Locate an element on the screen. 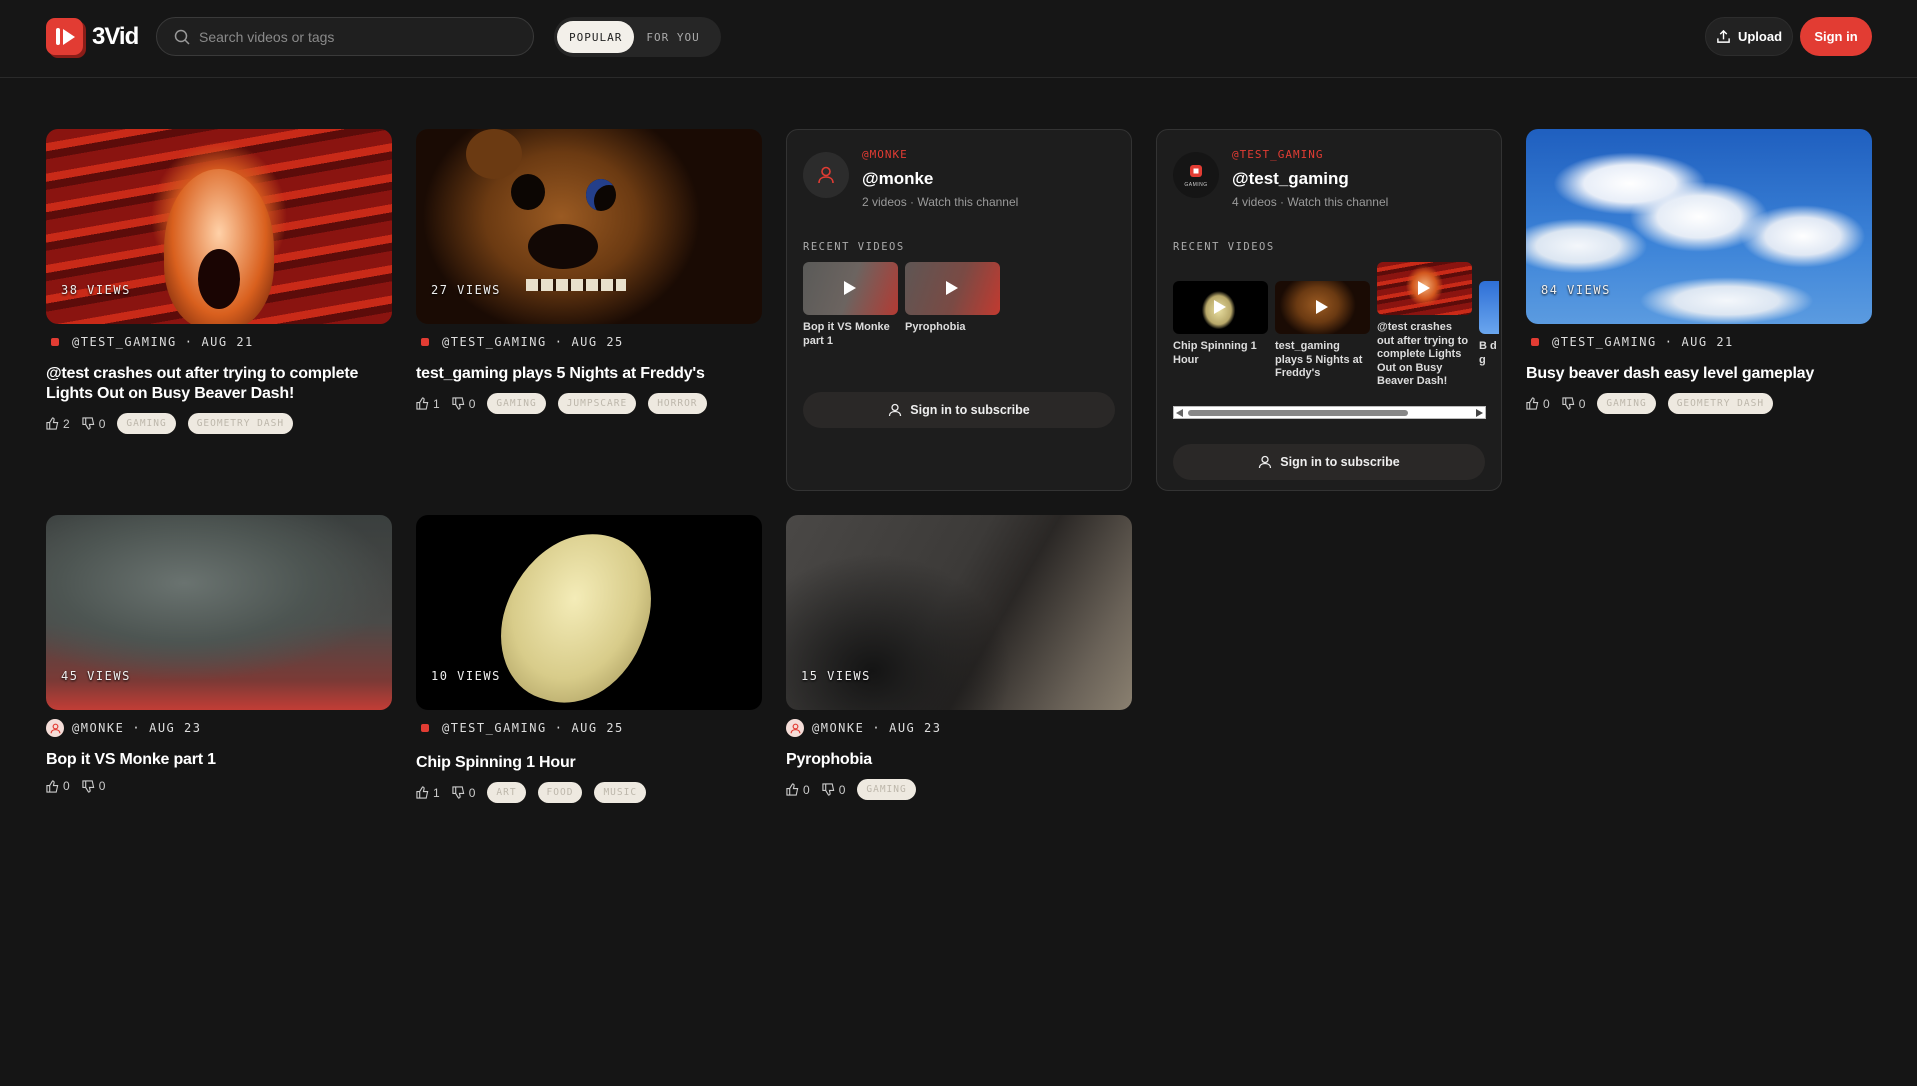 This screenshot has width=1917, height=1086. recent-video: Chip Spinning 1 Hour is located at coordinates (1220, 324).